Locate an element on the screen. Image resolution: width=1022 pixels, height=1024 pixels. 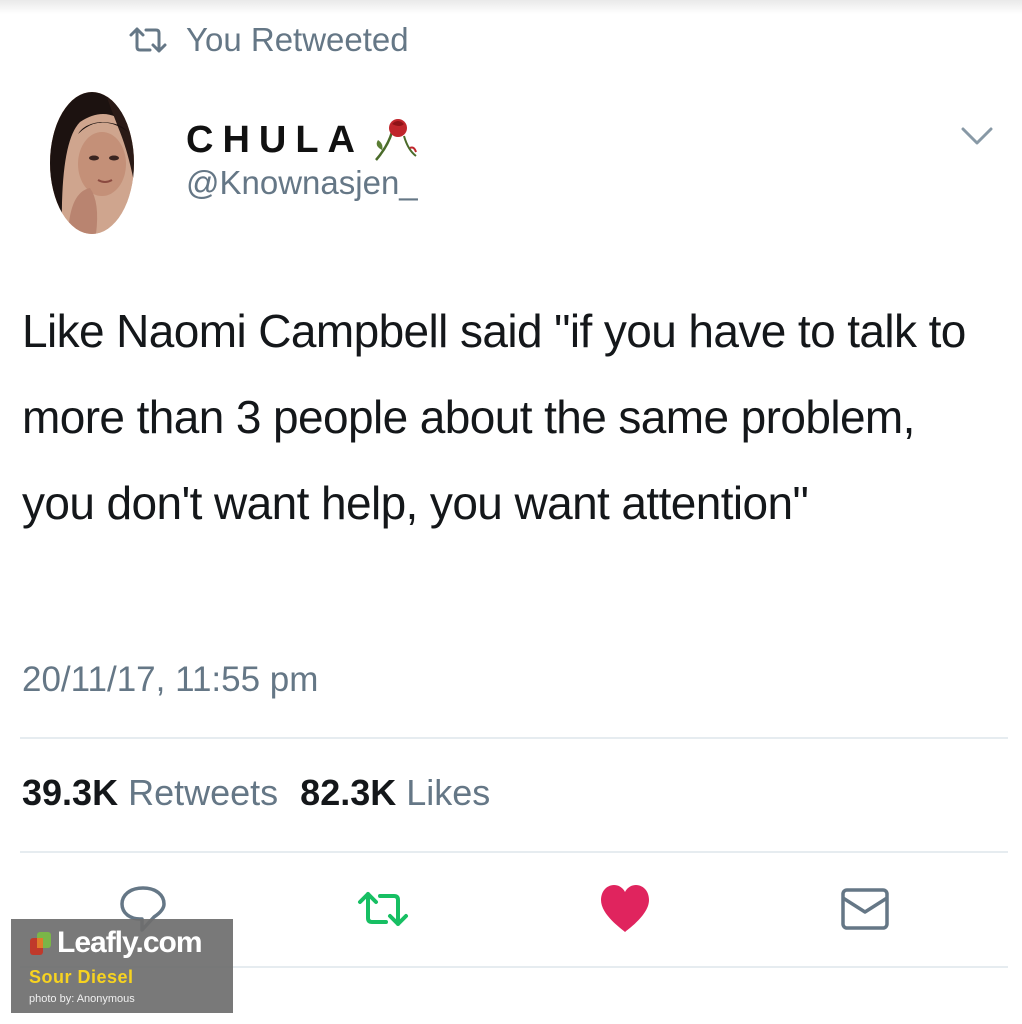
leafly-leaf-icon is located at coordinates (40, 943).